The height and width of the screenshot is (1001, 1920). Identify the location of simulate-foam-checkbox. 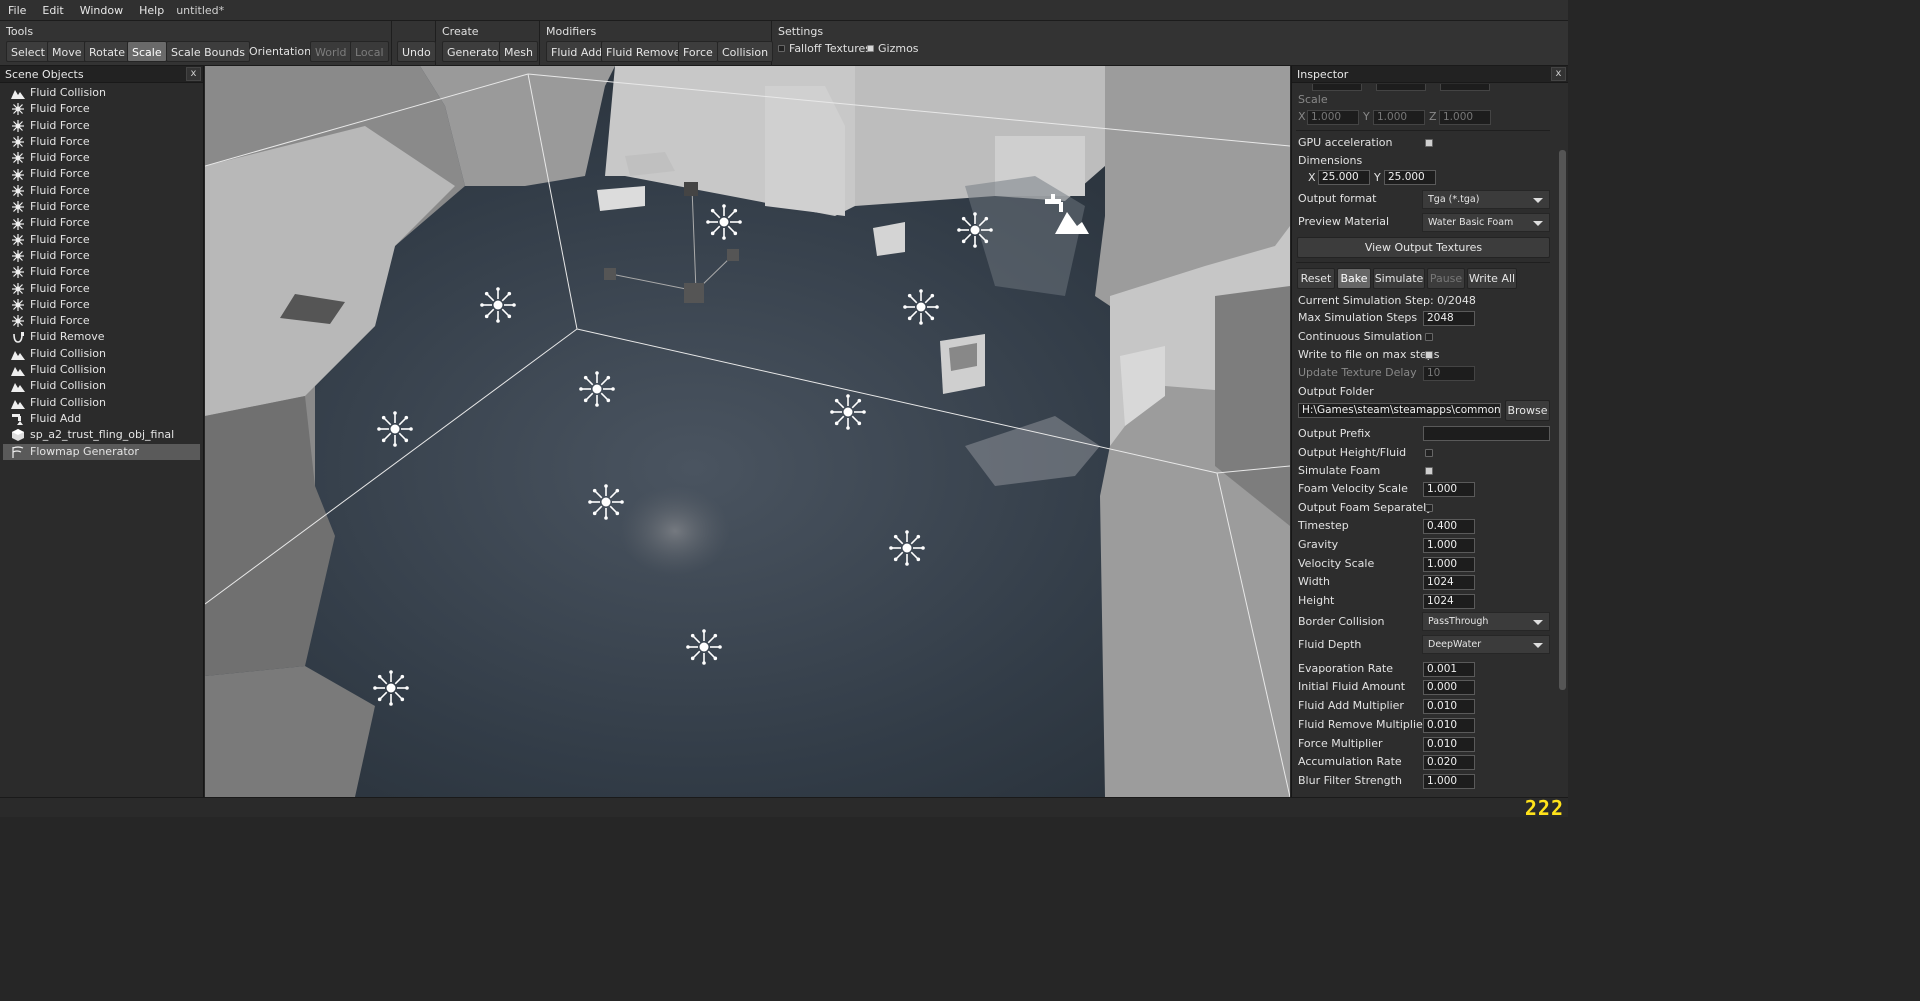
(1429, 471).